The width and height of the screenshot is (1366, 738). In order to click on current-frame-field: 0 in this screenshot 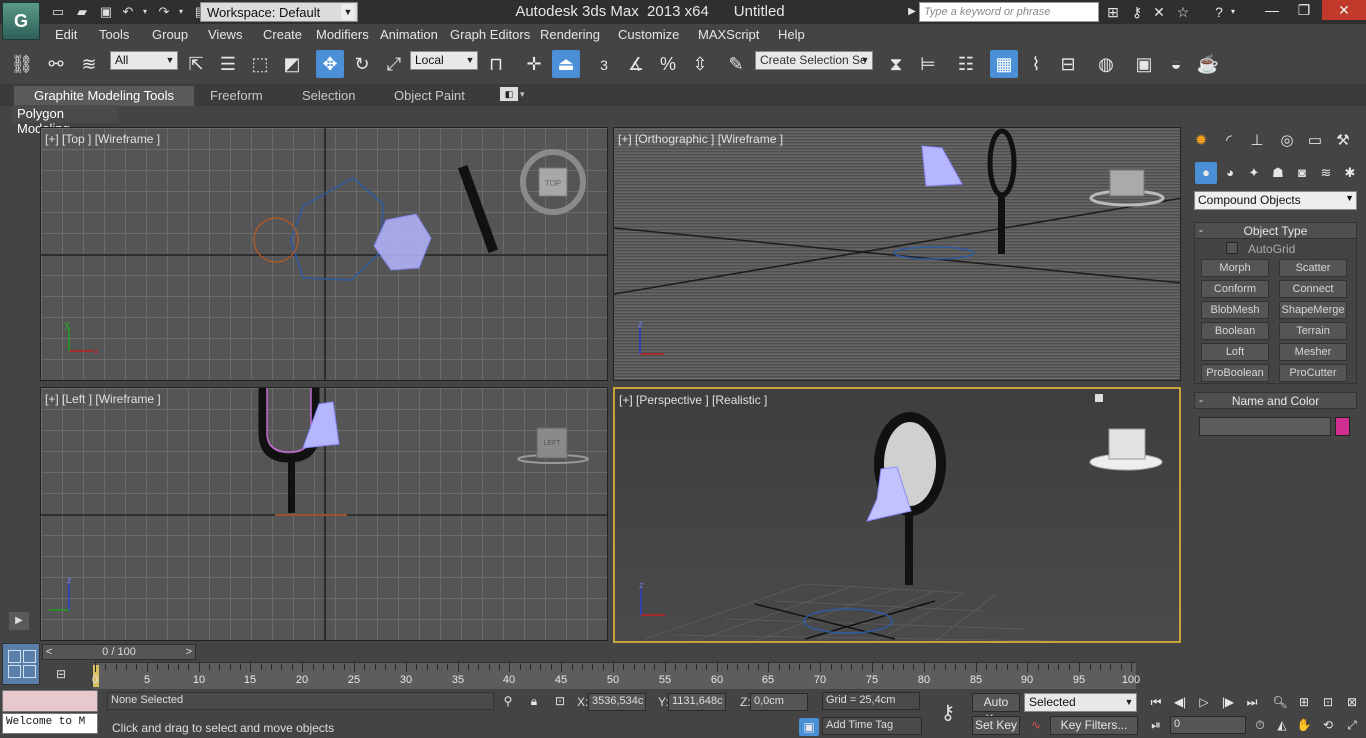, I will do `click(1208, 725)`.